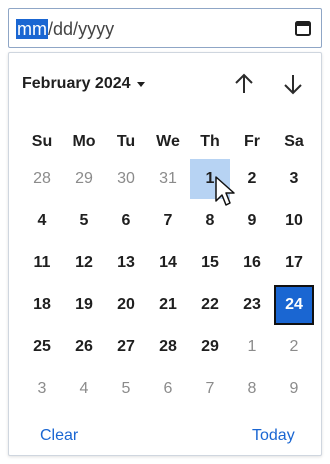 This screenshot has width=330, height=464. I want to click on weekday-label: We, so click(168, 141).